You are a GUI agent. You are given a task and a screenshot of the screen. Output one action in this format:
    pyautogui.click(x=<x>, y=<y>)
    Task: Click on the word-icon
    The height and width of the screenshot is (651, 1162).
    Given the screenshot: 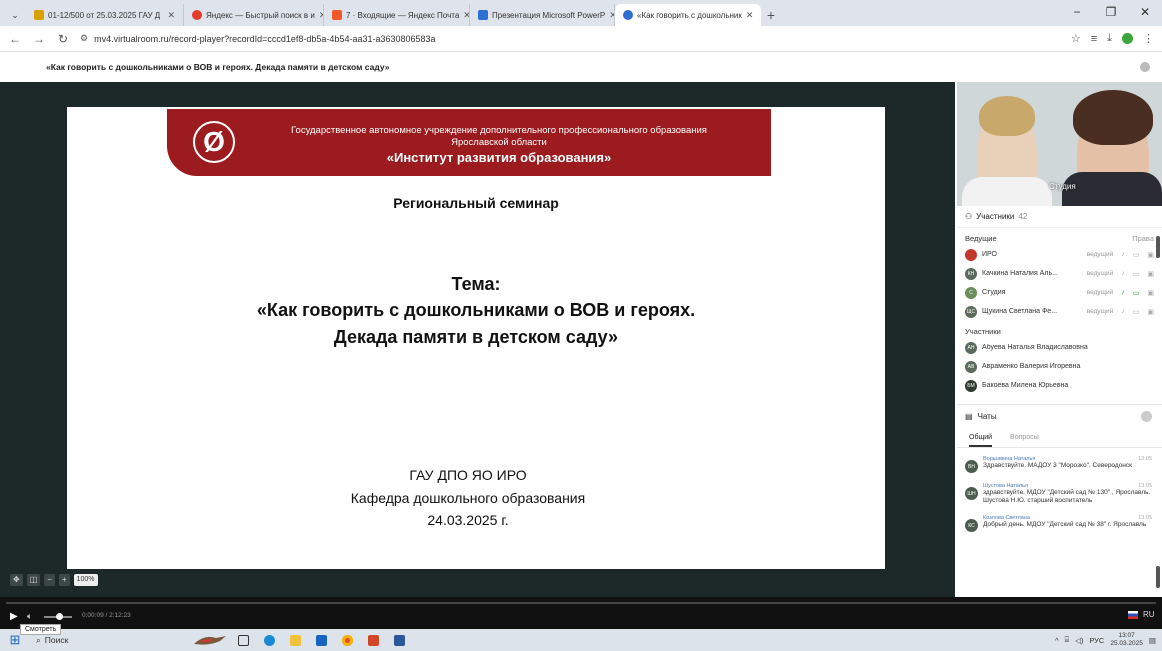 What is the action you would take?
    pyautogui.click(x=399, y=640)
    